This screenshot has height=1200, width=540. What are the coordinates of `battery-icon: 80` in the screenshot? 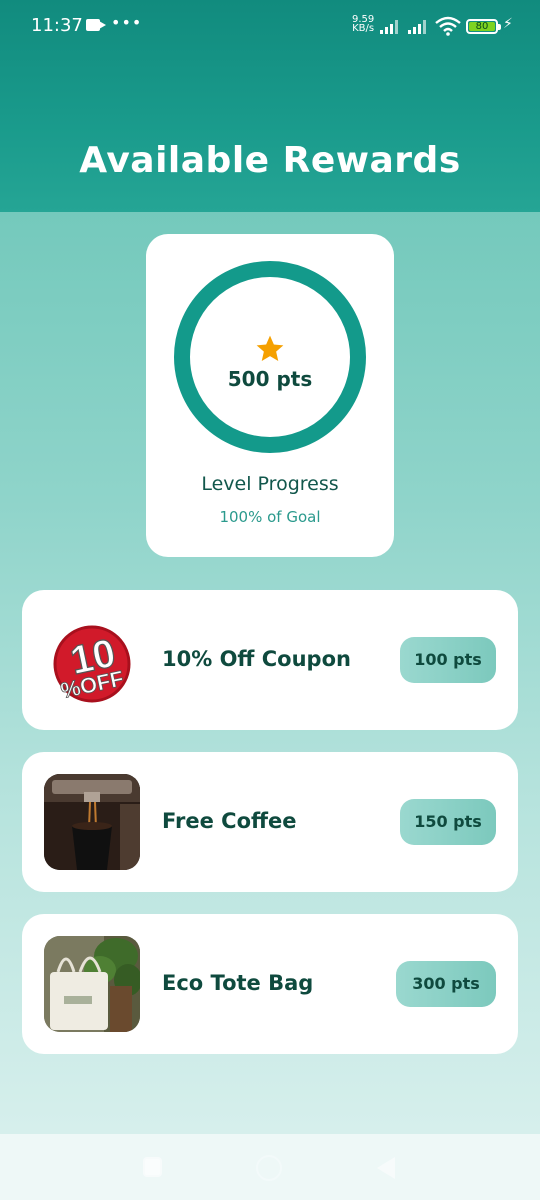 It's located at (483, 26).